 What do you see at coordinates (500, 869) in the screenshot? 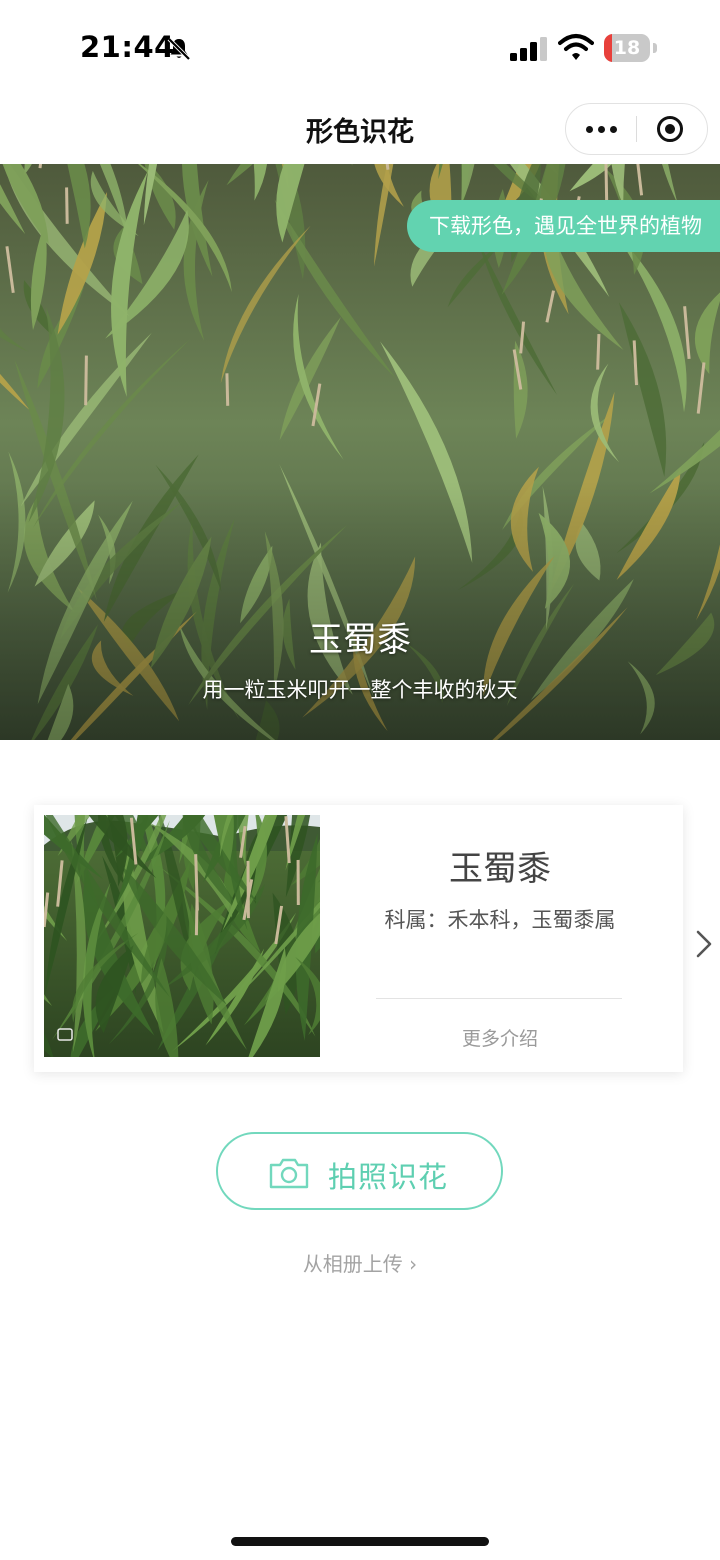
I see `plant-name: 玉蜀黍` at bounding box center [500, 869].